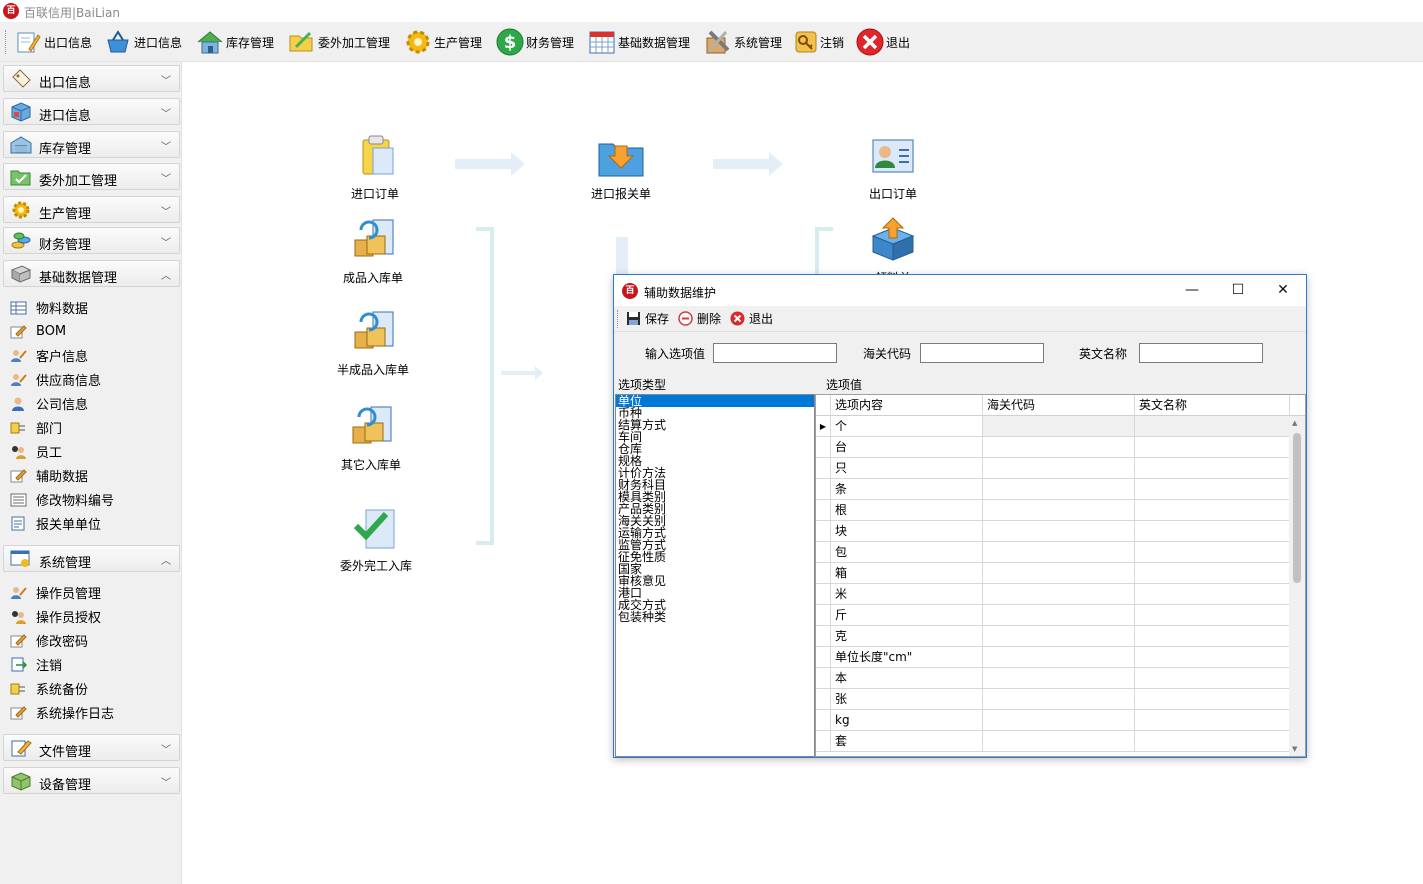  What do you see at coordinates (907, 468) in the screenshot?
I see `cell-option-content: 只` at bounding box center [907, 468].